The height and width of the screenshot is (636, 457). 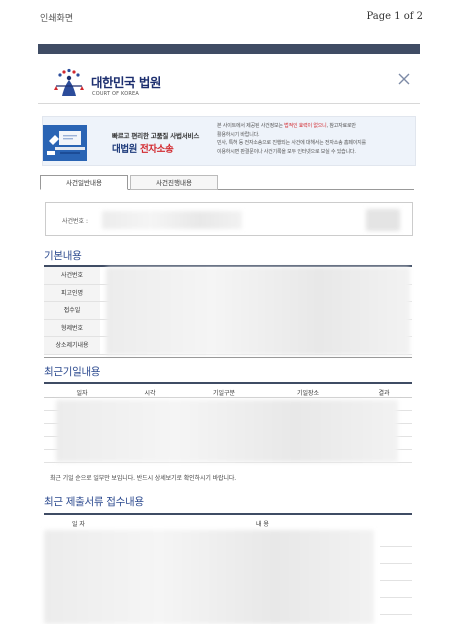 What do you see at coordinates (172, 220) in the screenshot?
I see `redacted-case-number` at bounding box center [172, 220].